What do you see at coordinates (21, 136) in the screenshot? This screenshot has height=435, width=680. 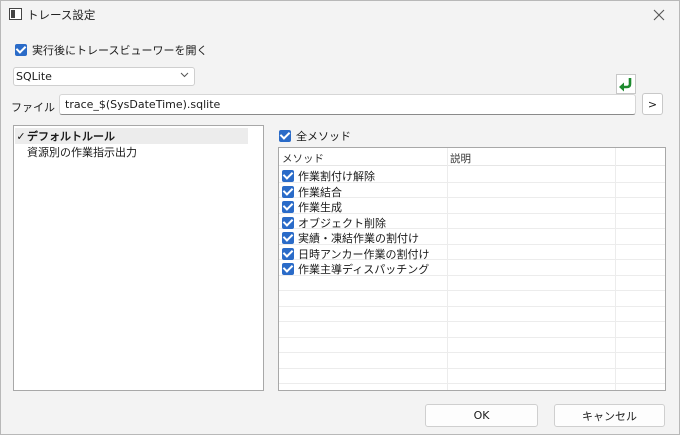 I see `checkmark-icon: ✓` at bounding box center [21, 136].